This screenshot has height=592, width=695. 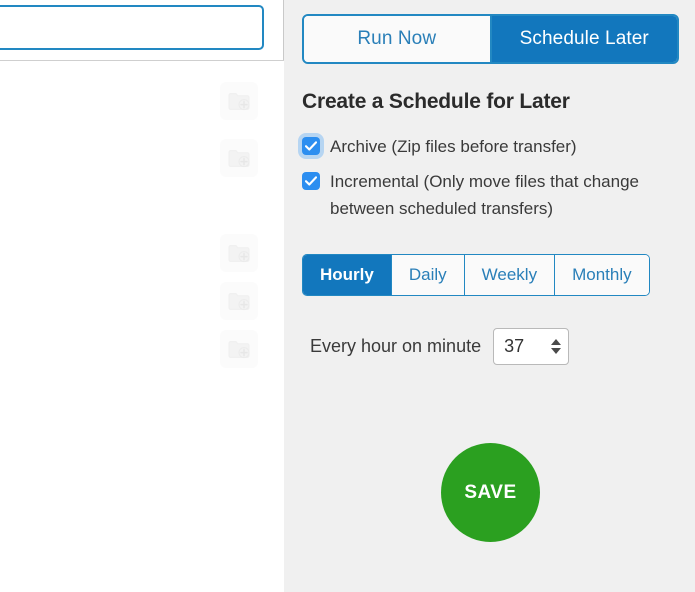 I want to click on search-field-wrapper, so click(x=132, y=27).